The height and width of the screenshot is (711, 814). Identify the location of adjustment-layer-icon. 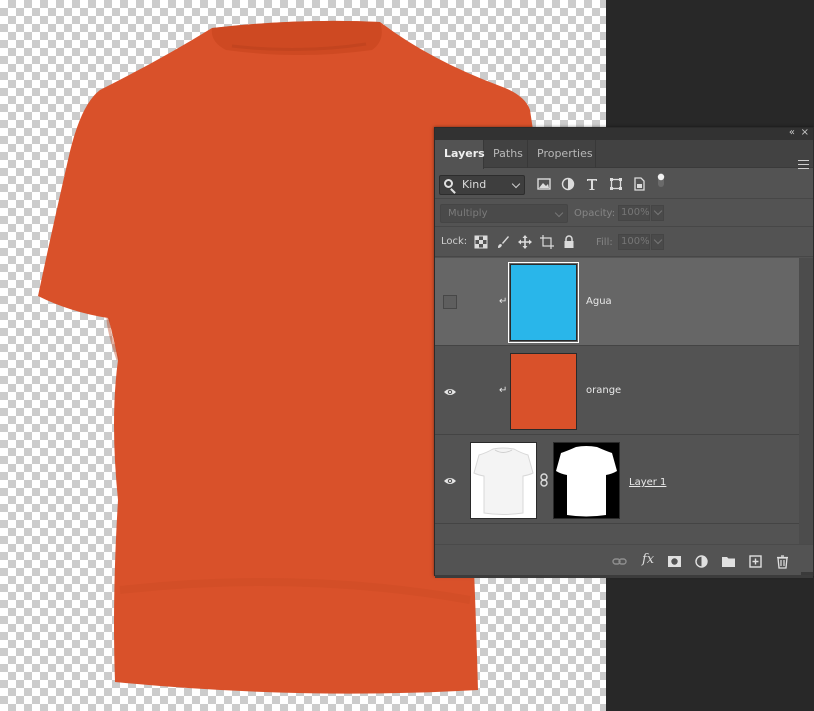
(701, 561).